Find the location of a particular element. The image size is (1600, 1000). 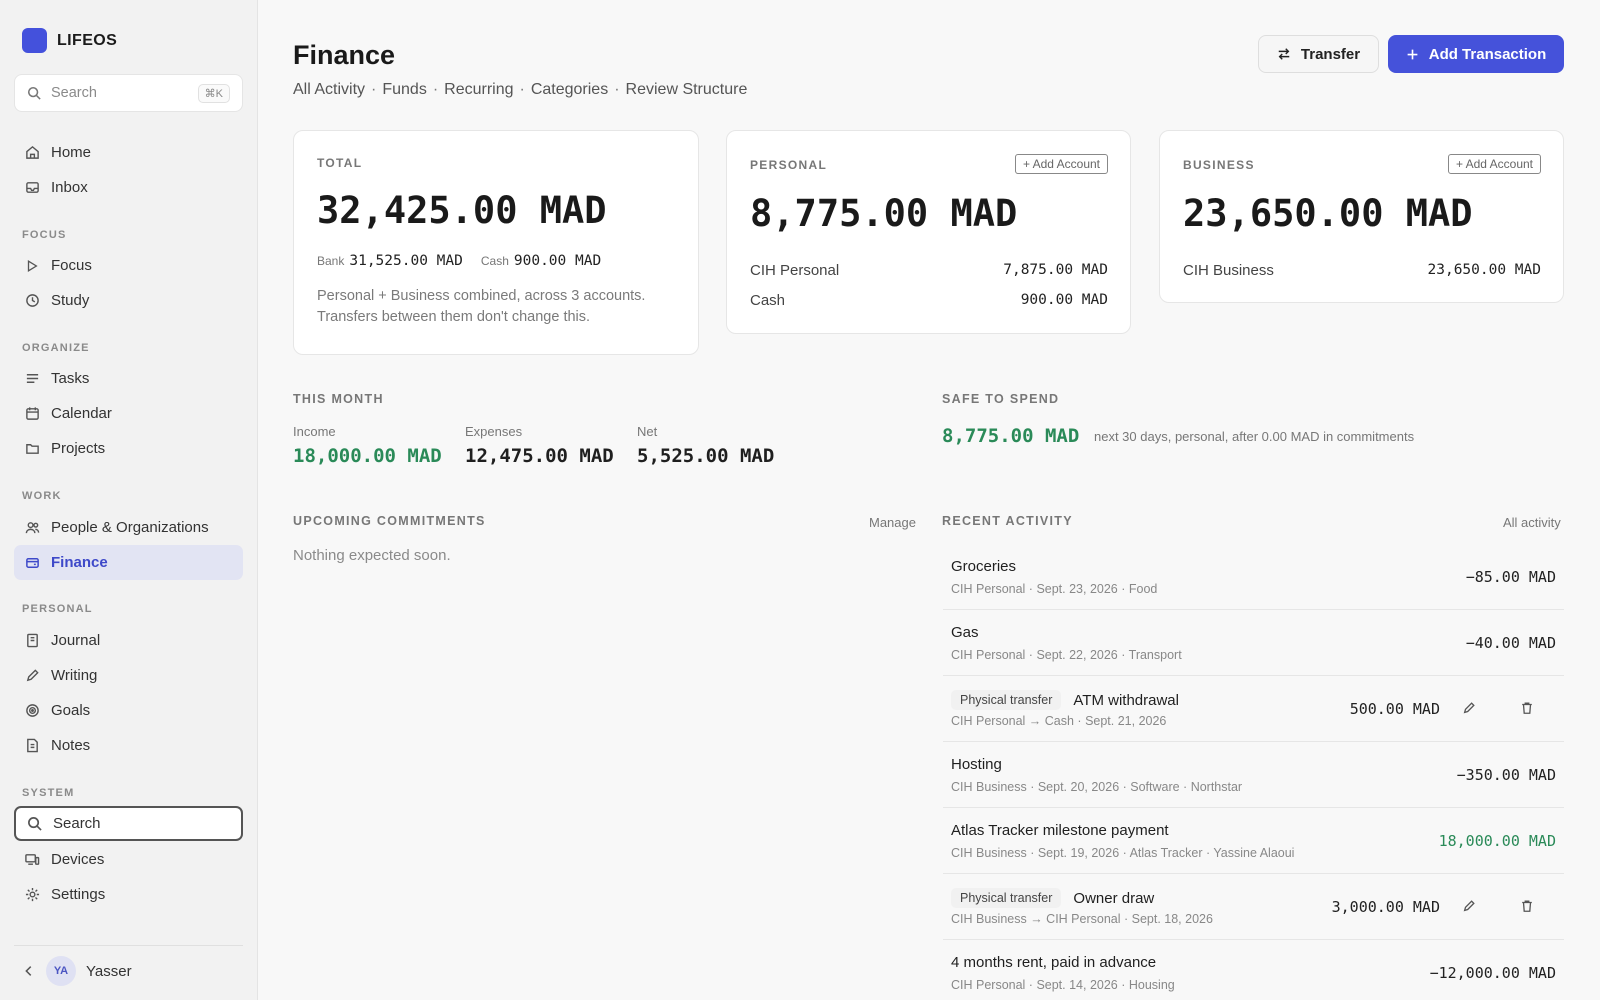

sidebar-item-journal: Journal is located at coordinates (128, 640).